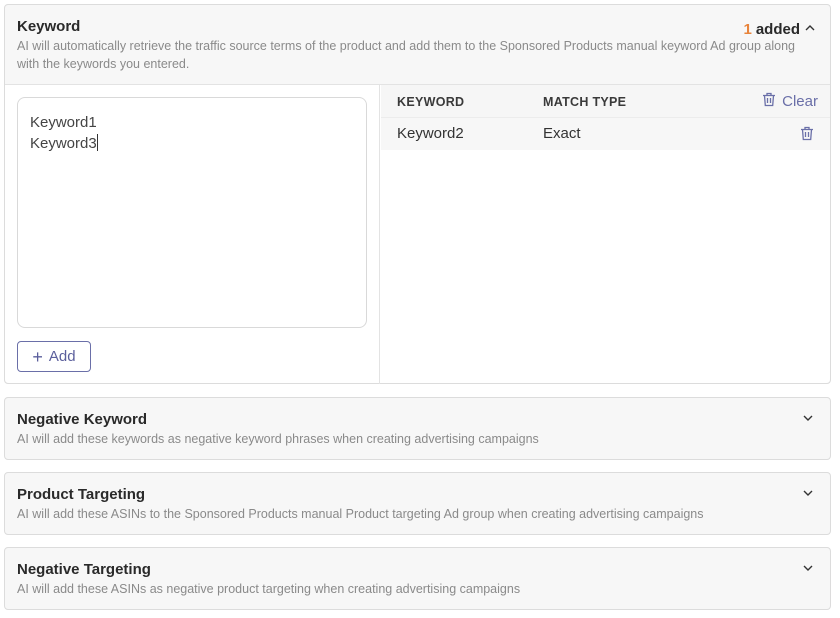  What do you see at coordinates (800, 101) in the screenshot?
I see `clear-label: Clear` at bounding box center [800, 101].